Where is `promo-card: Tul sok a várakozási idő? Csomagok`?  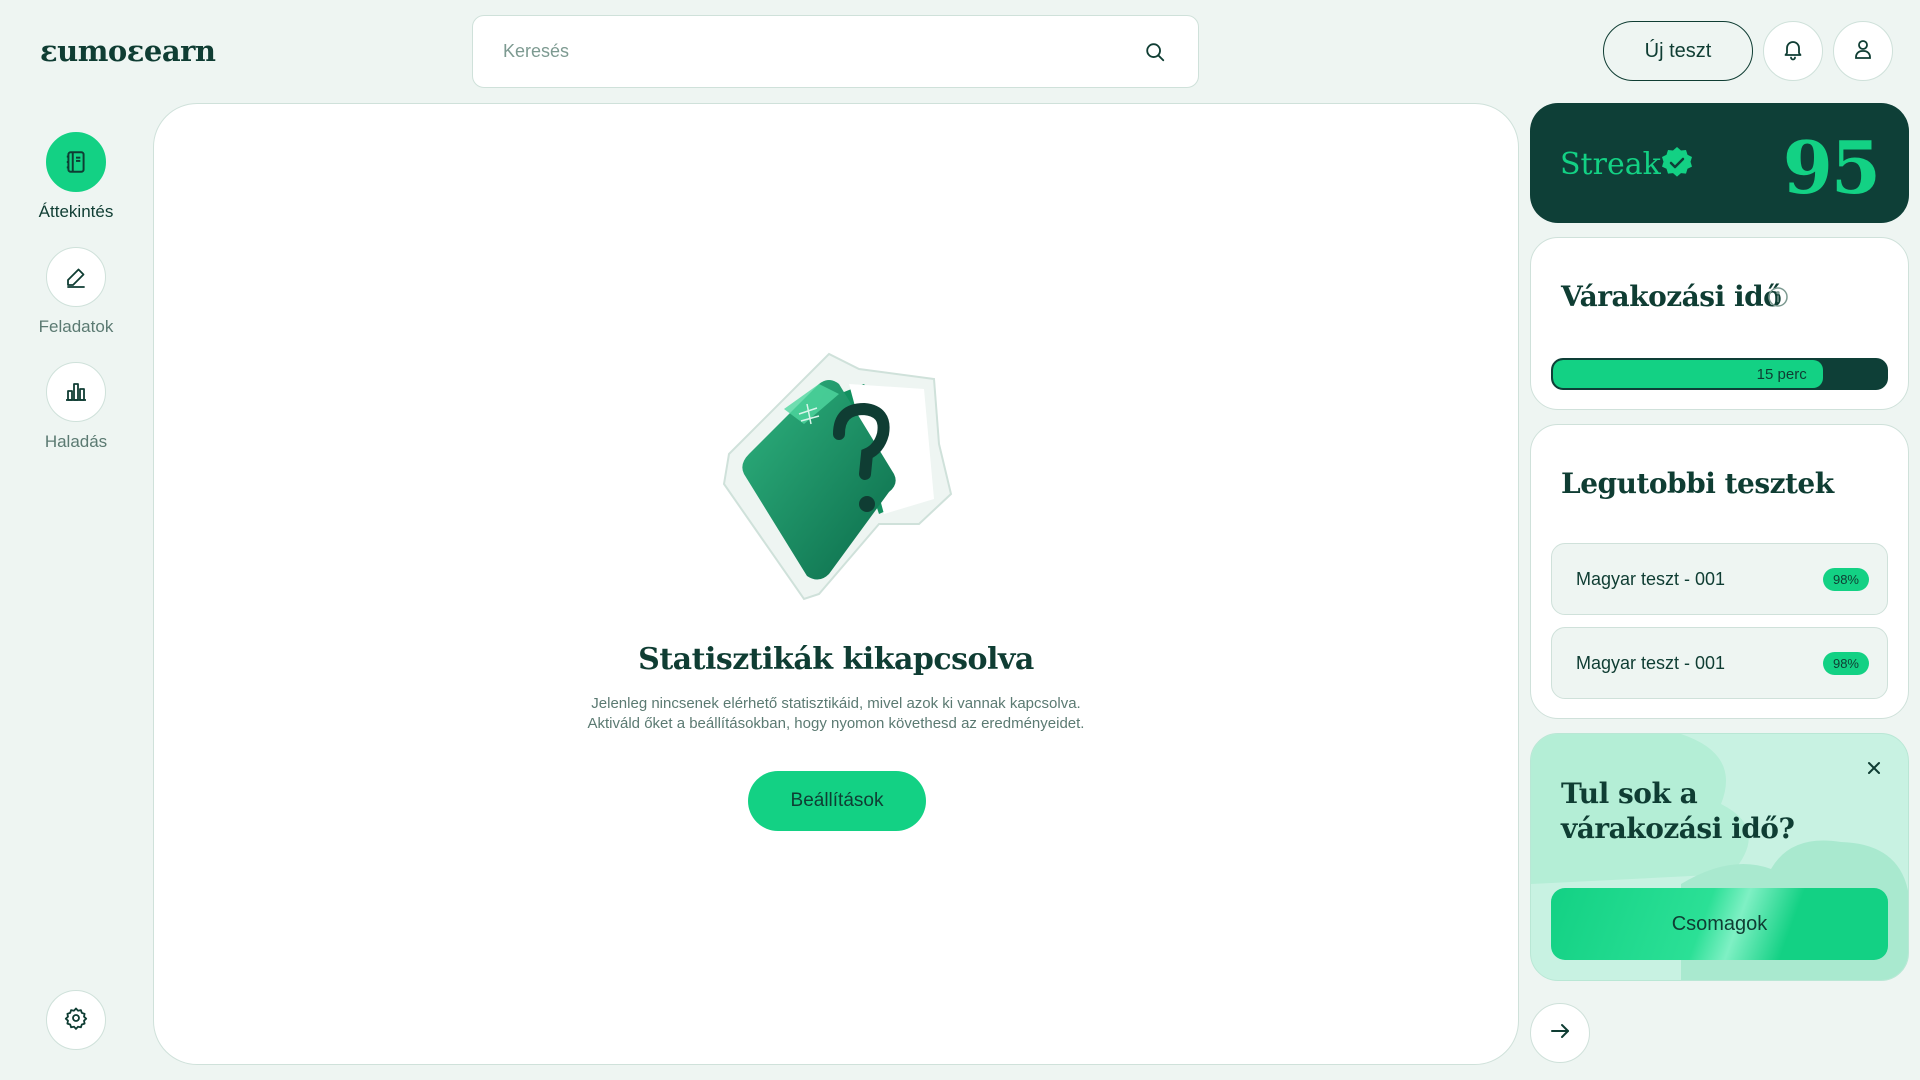 promo-card: Tul sok a várakozási idő? Csomagok is located at coordinates (1719, 857).